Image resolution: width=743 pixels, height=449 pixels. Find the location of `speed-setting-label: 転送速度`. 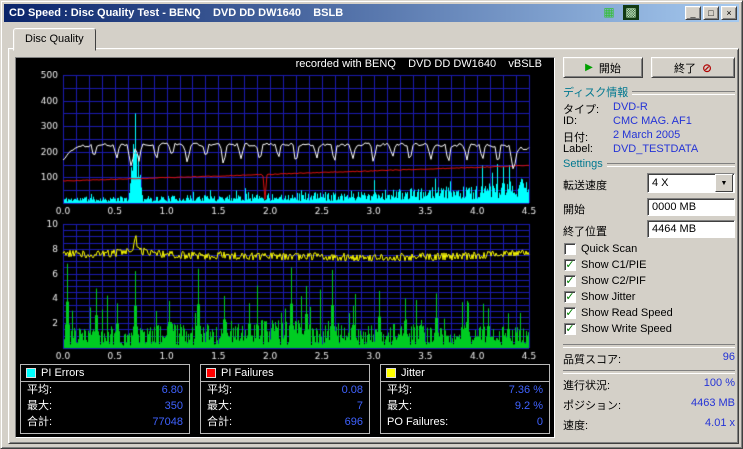

speed-setting-label: 転送速度 is located at coordinates (585, 186).